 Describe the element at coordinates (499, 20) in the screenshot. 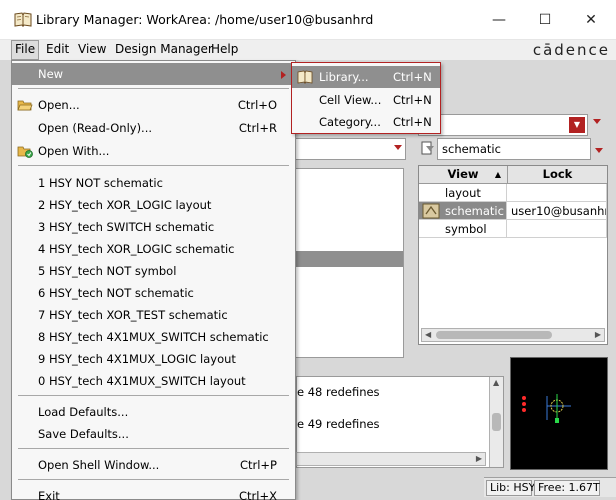

I see `minimize-button: —` at that location.